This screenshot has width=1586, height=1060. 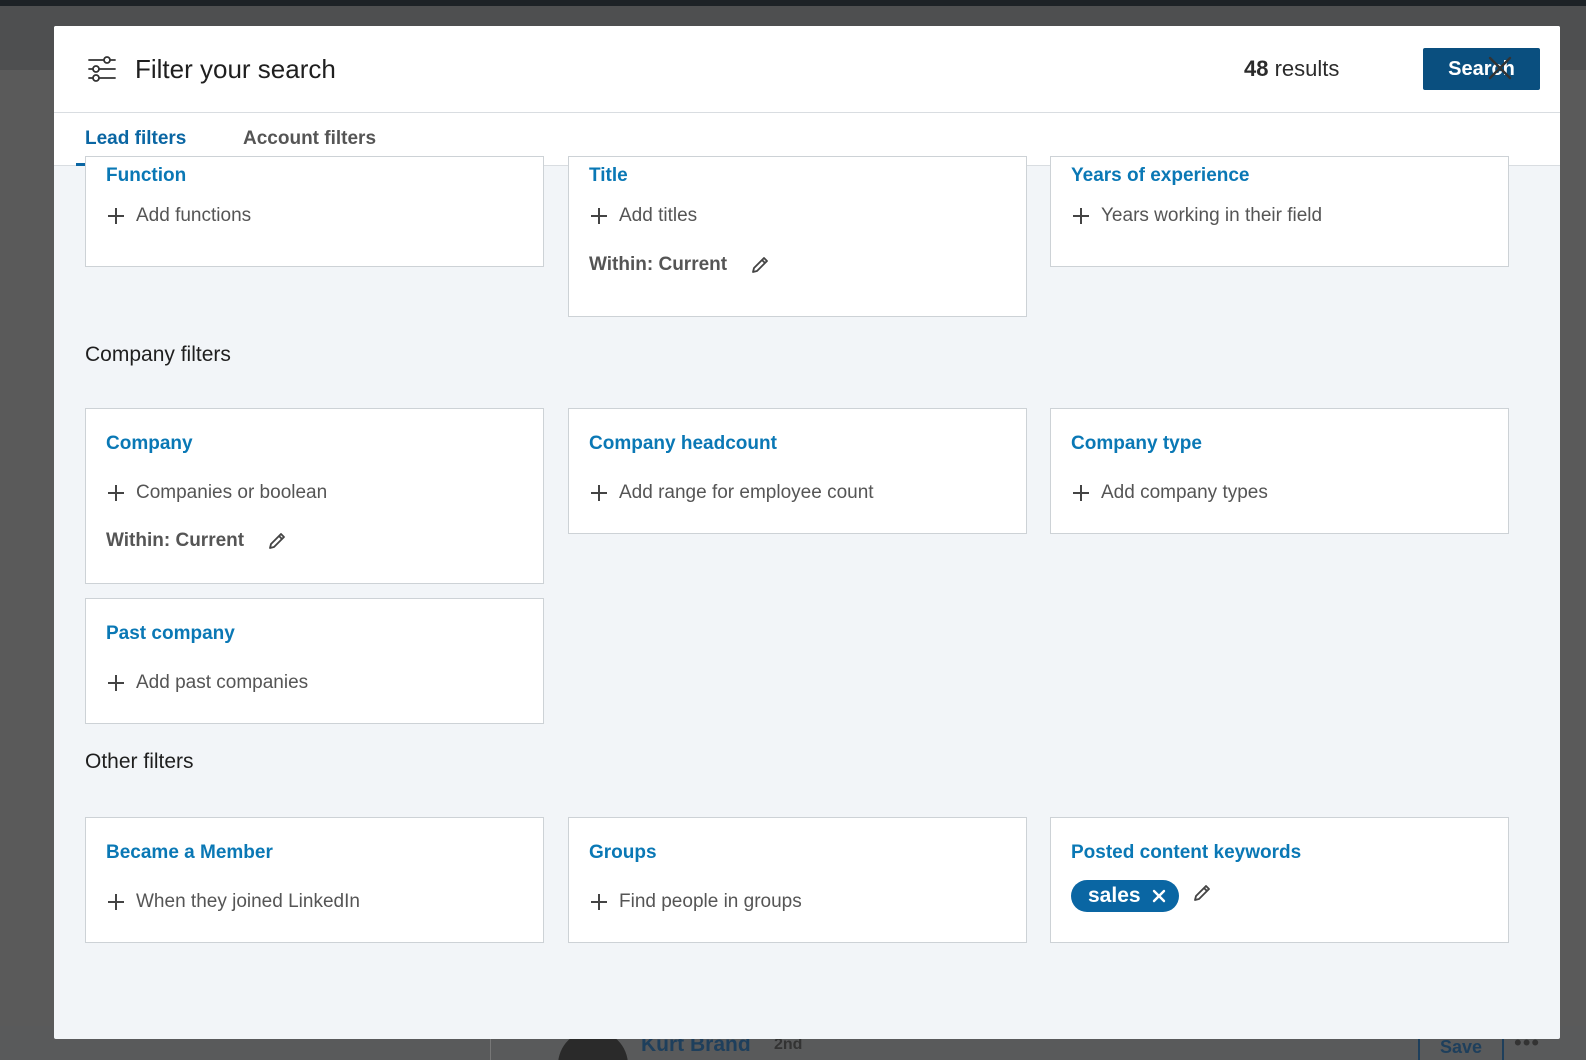 I want to click on years-experience-title: Years of experience, so click(x=1160, y=175).